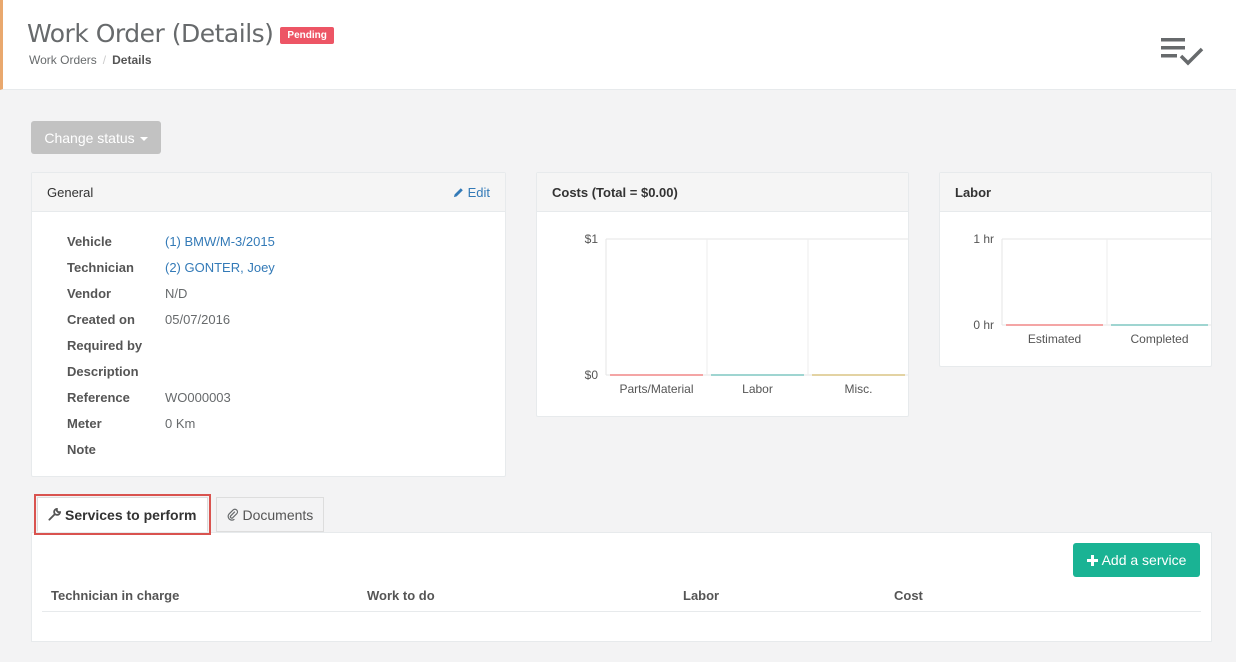 The height and width of the screenshot is (662, 1236). Describe the element at coordinates (1092, 289) in the screenshot. I see `labor-chart: 0 hr 1 hr Estimated Completed` at that location.